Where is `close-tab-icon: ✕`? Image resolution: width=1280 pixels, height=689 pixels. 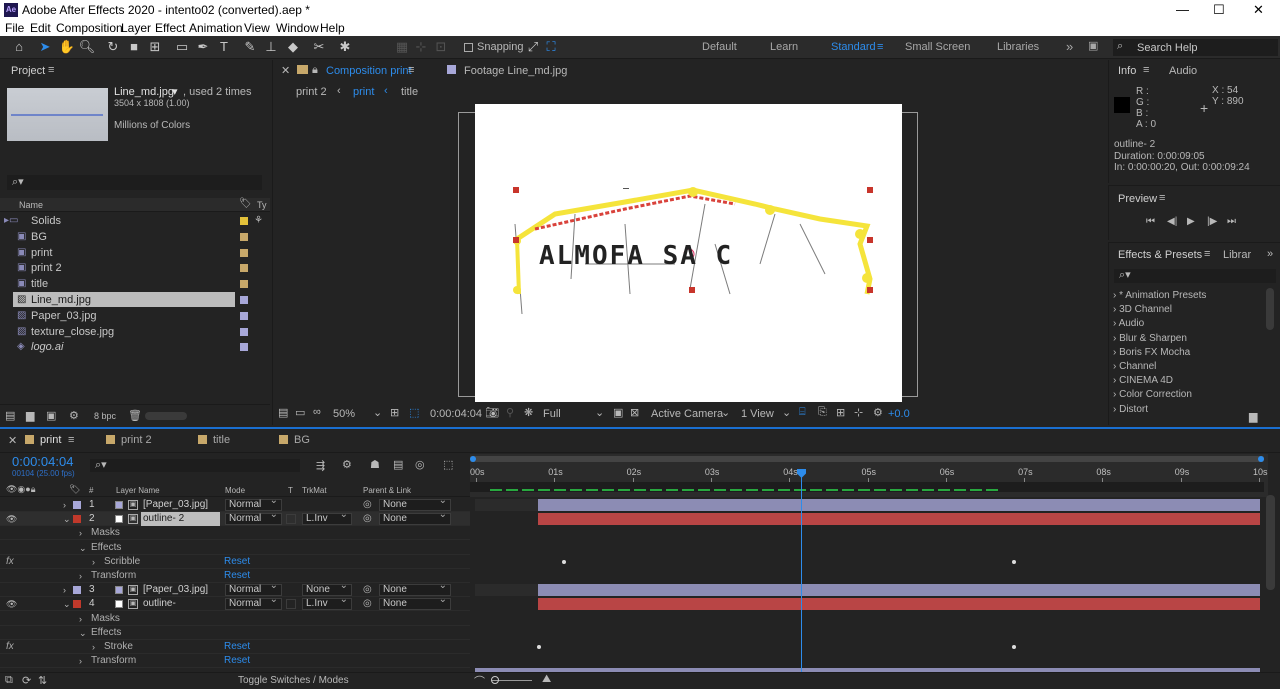
close-tab-icon: ✕ is located at coordinates (285, 70).